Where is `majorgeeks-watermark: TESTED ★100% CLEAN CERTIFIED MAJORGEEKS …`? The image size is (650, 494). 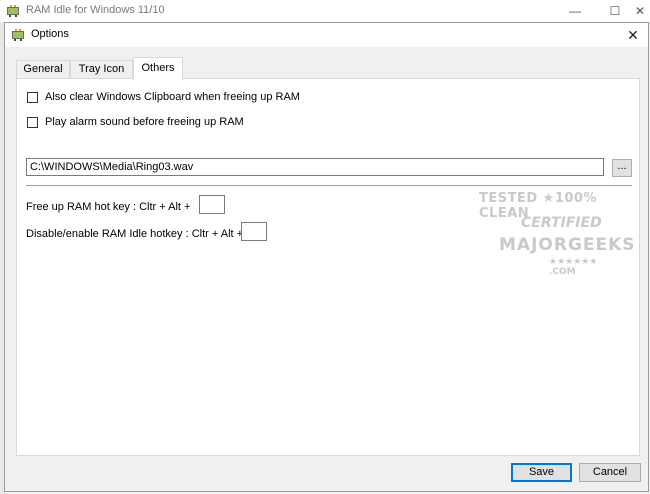
majorgeeks-watermark: TESTED ★100% CLEAN CERTIFIED MAJORGEEKS … is located at coordinates (557, 233).